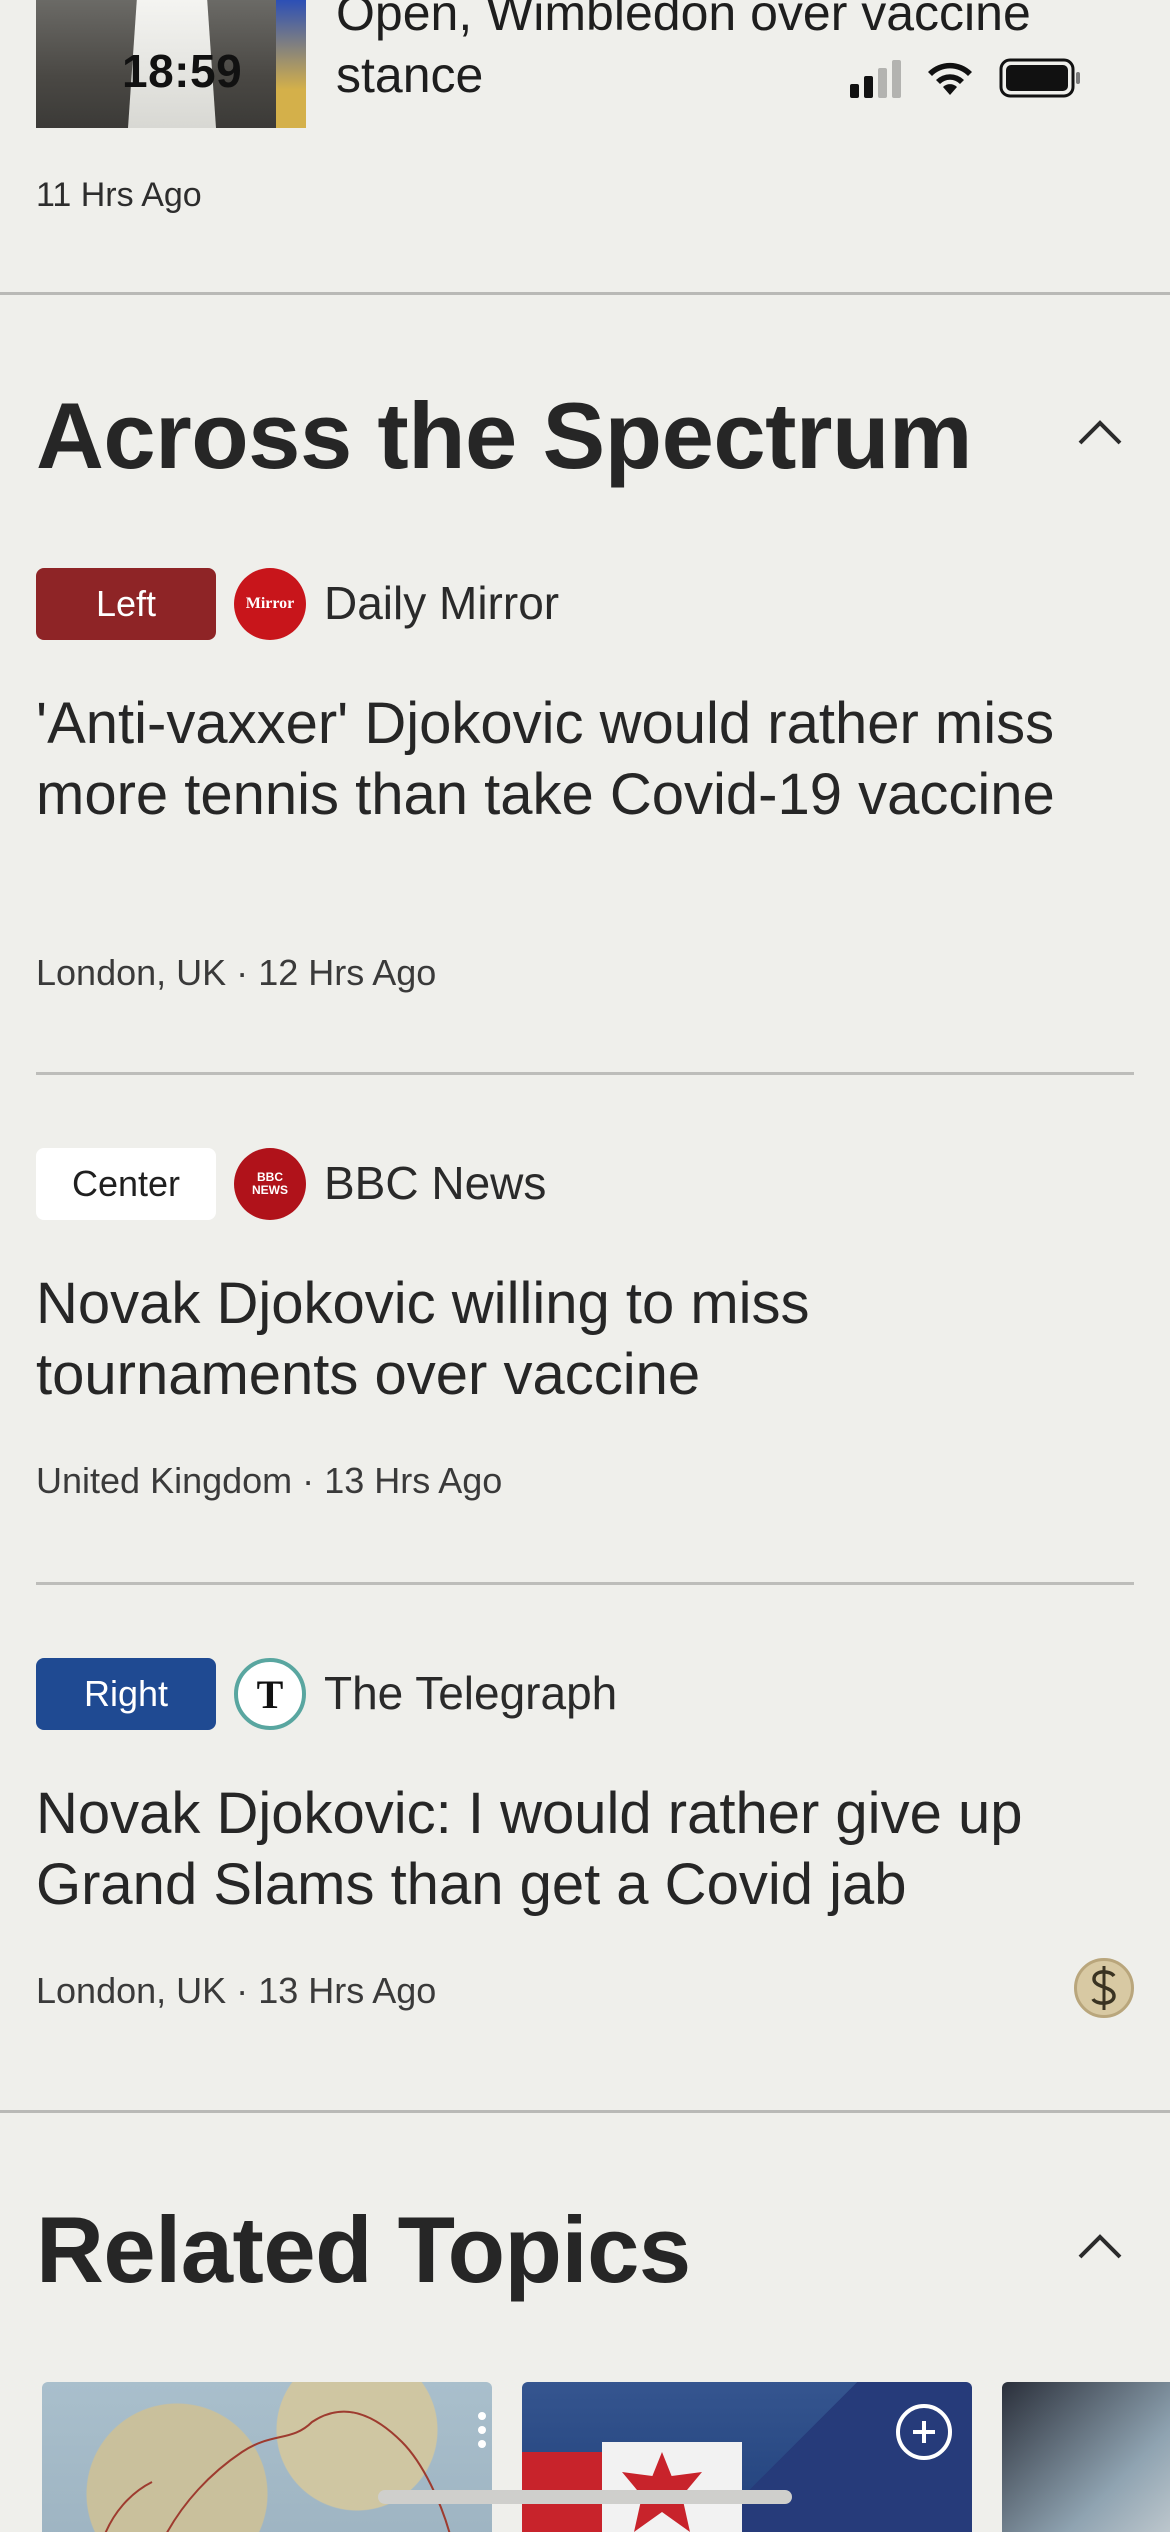 The width and height of the screenshot is (1170, 2532). I want to click on battery-icon, so click(1039, 78).